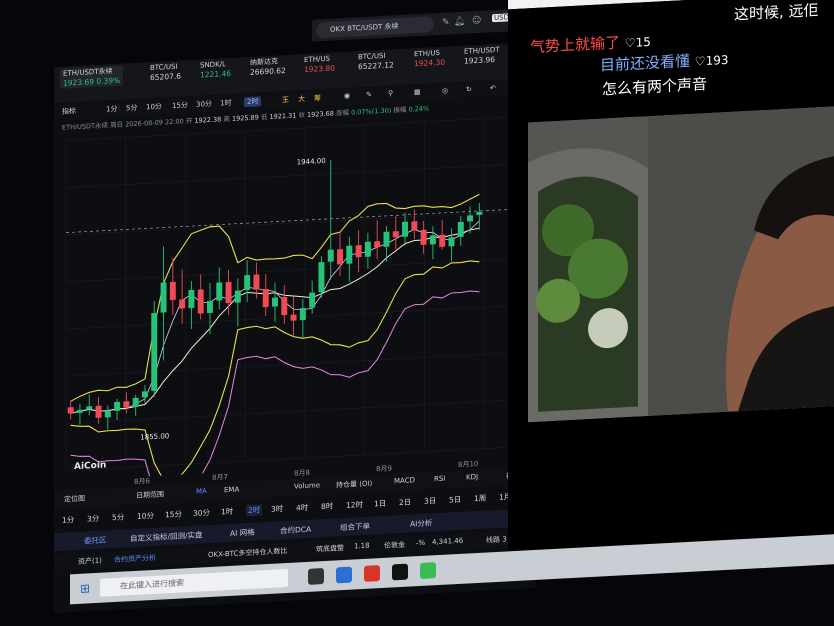 The width and height of the screenshot is (834, 626). Describe the element at coordinates (90, 561) in the screenshot. I see `assets-label: 资产(1)` at that location.